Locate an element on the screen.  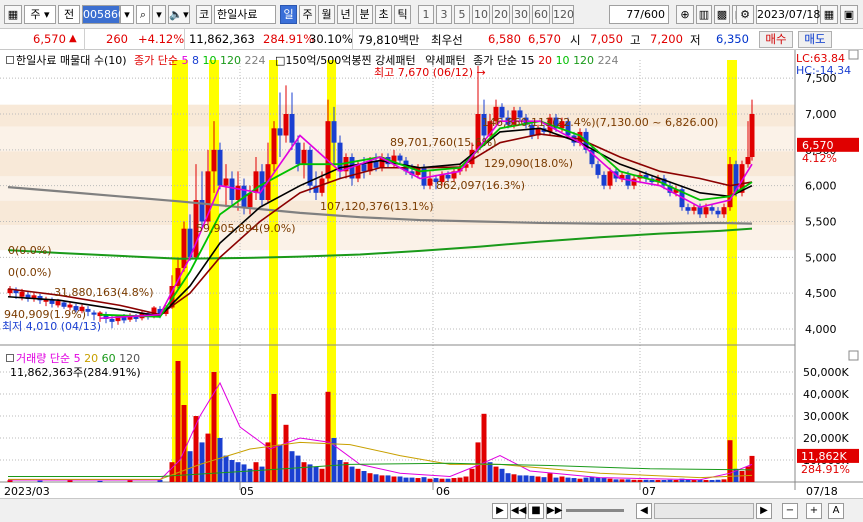
volume-ratio: 284.91% is located at coordinates (289, 39).